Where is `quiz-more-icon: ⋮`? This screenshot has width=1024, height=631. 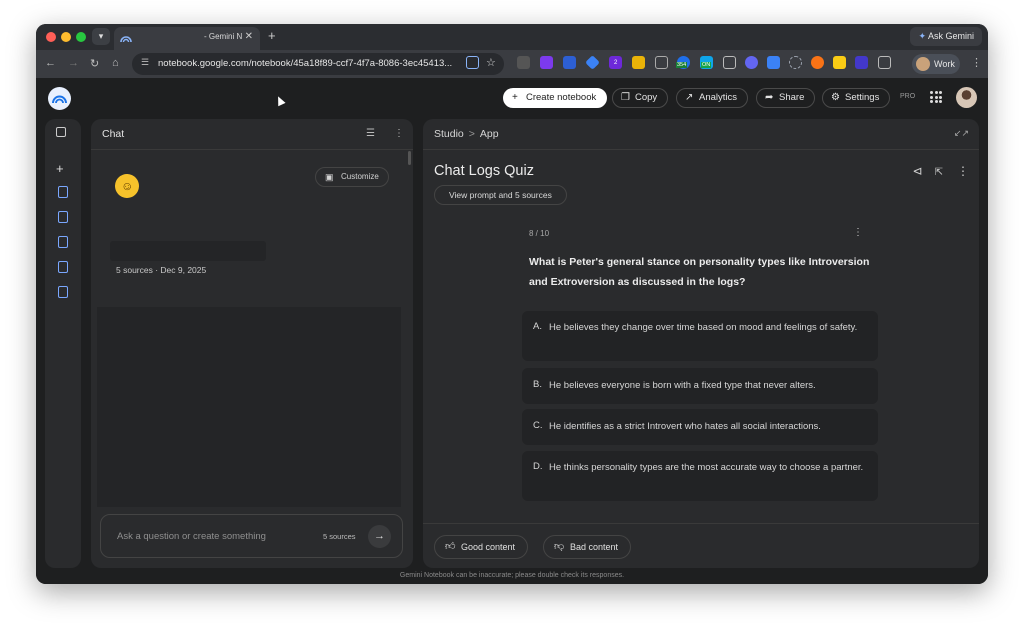
quiz-more-icon: ⋮ is located at coordinates (963, 171).